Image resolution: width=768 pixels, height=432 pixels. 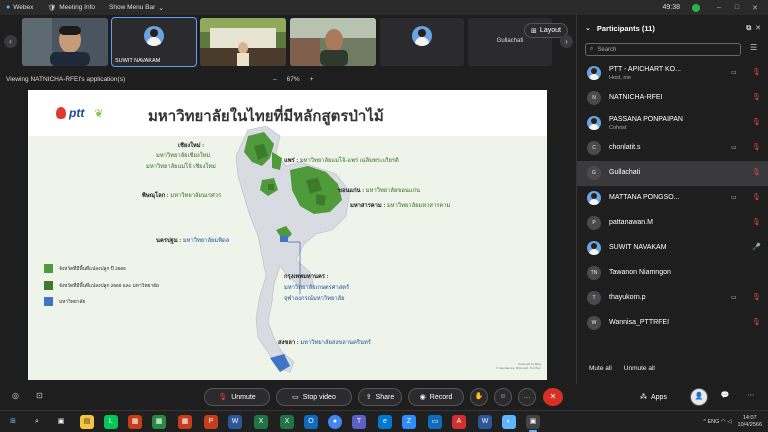 What do you see at coordinates (87, 422) in the screenshot?
I see `file-explorer-icon: ▤` at bounding box center [87, 422].